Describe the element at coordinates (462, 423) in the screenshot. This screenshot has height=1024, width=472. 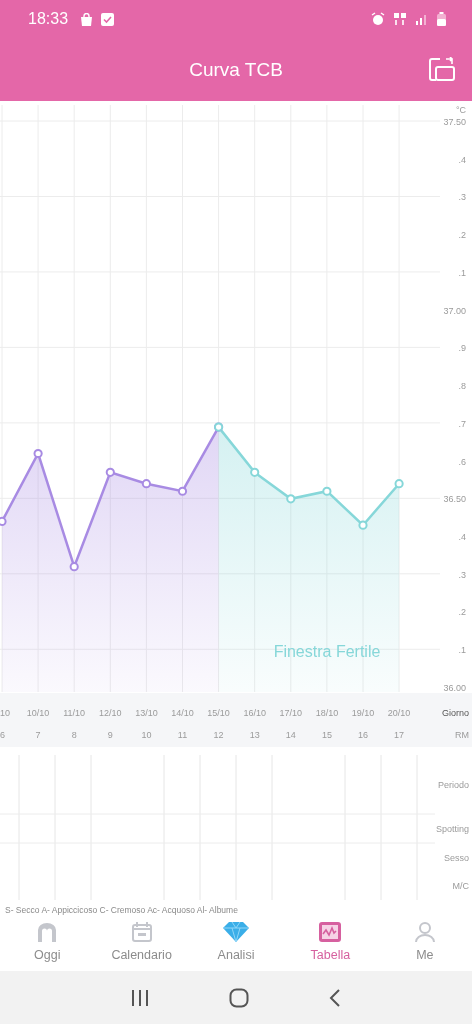
I see `minor-tick-label: .7` at that location.